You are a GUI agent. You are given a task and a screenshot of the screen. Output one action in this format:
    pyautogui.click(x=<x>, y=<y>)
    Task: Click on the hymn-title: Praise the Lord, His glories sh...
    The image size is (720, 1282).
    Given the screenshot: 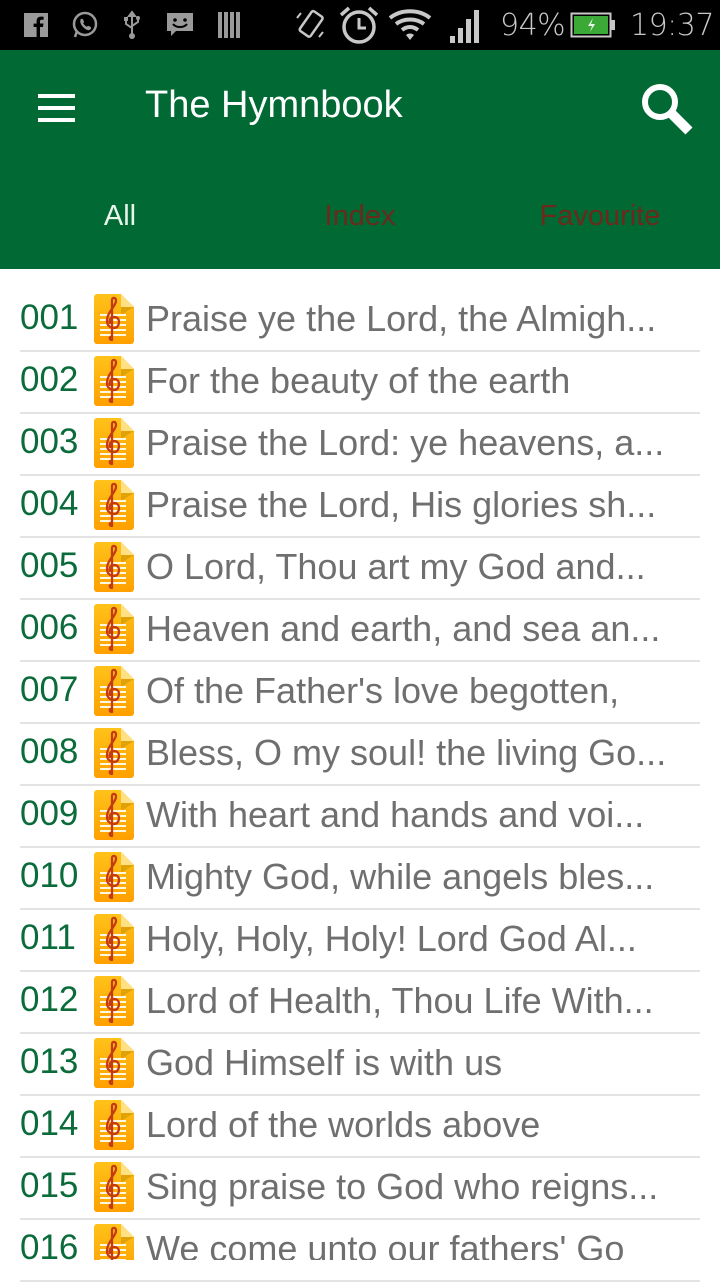 What is the action you would take?
    pyautogui.click(x=401, y=504)
    